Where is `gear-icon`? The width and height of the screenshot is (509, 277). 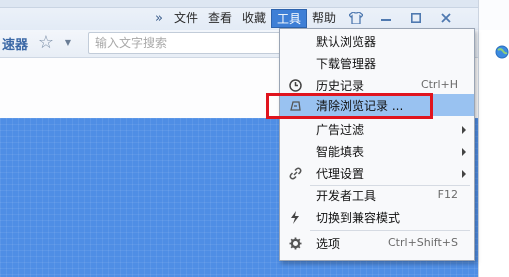
gear-icon is located at coordinates (295, 243).